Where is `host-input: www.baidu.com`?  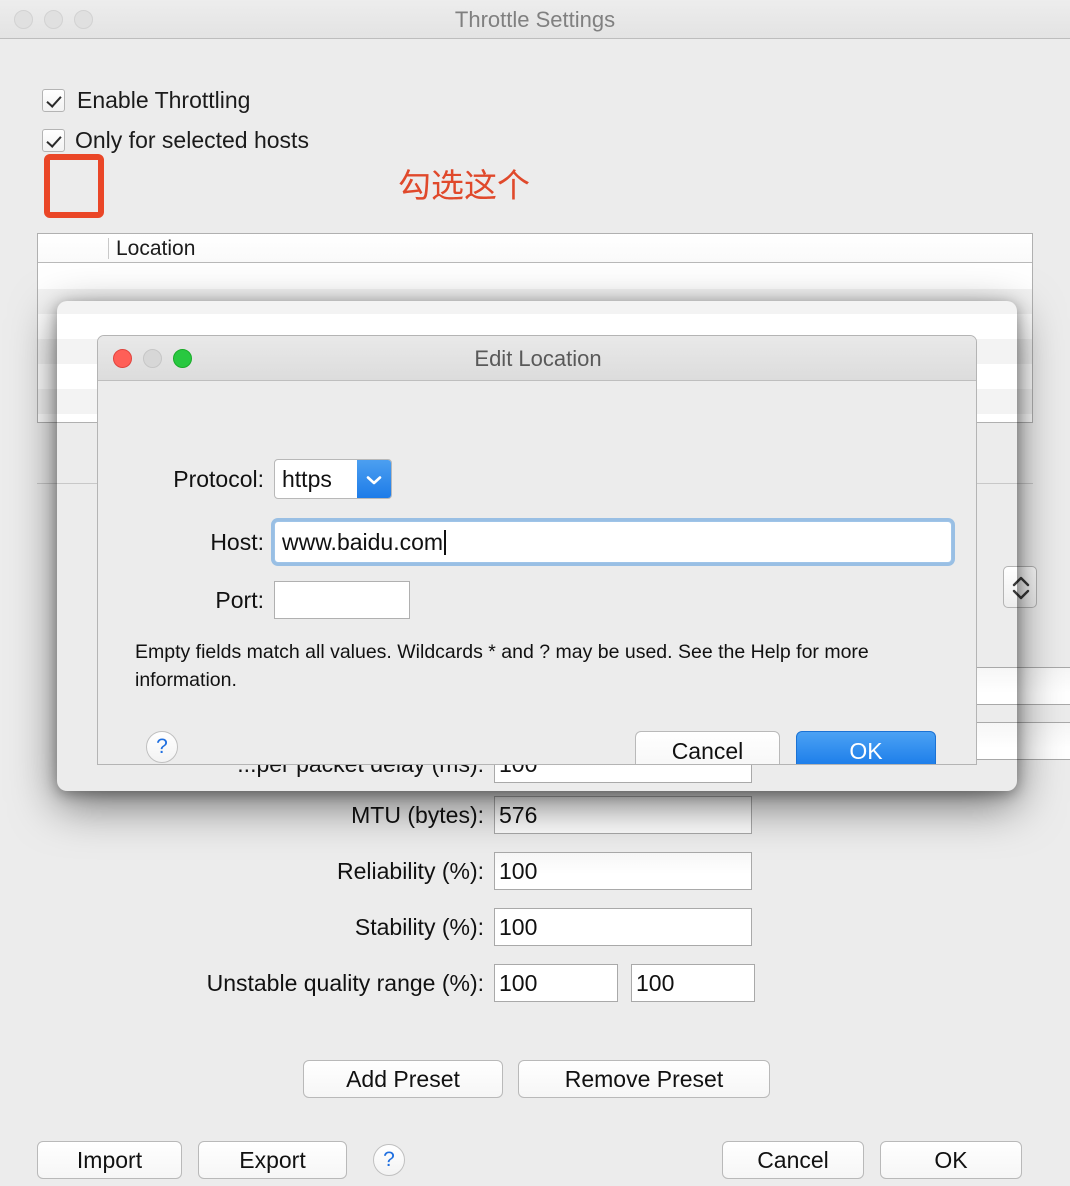 host-input: www.baidu.com is located at coordinates (613, 542).